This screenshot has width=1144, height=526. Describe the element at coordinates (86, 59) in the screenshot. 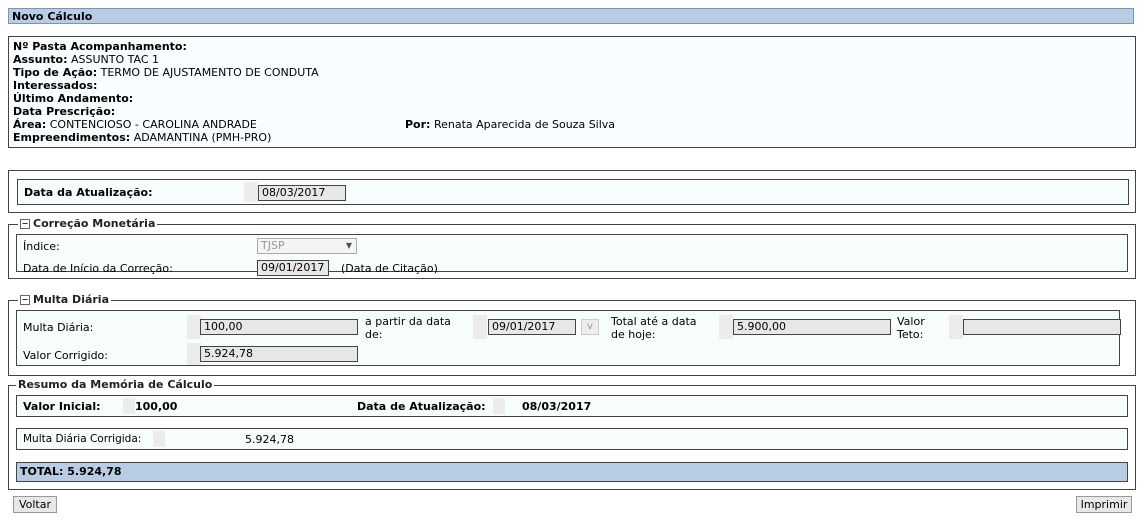

I see `info-assunto: Assunto: ASSUNTO TAC 1` at that location.